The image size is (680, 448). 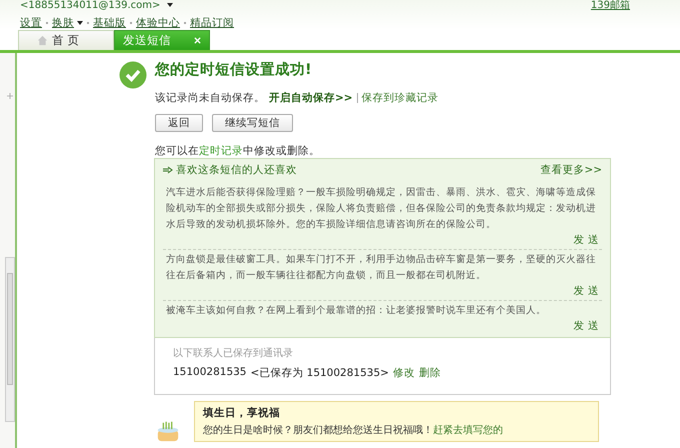 I want to click on cake-icon, so click(x=168, y=431).